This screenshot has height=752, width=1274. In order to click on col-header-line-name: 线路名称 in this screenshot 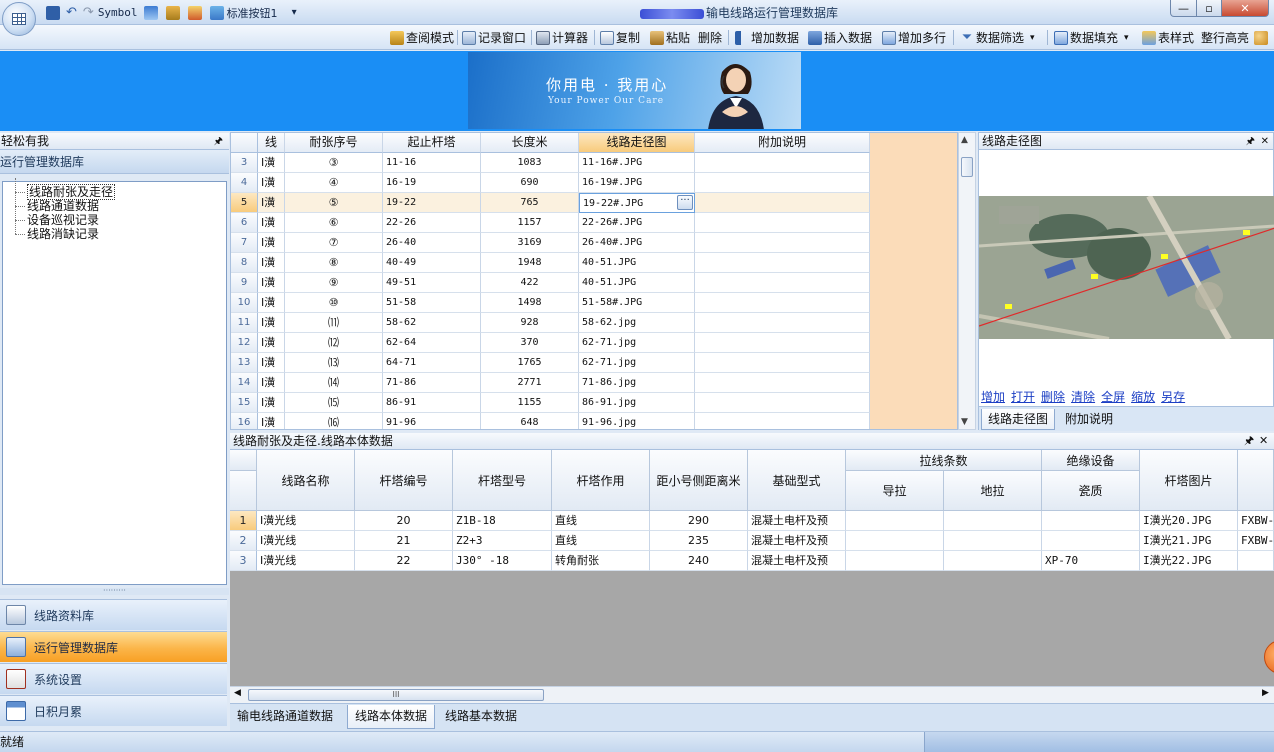, I will do `click(306, 480)`.